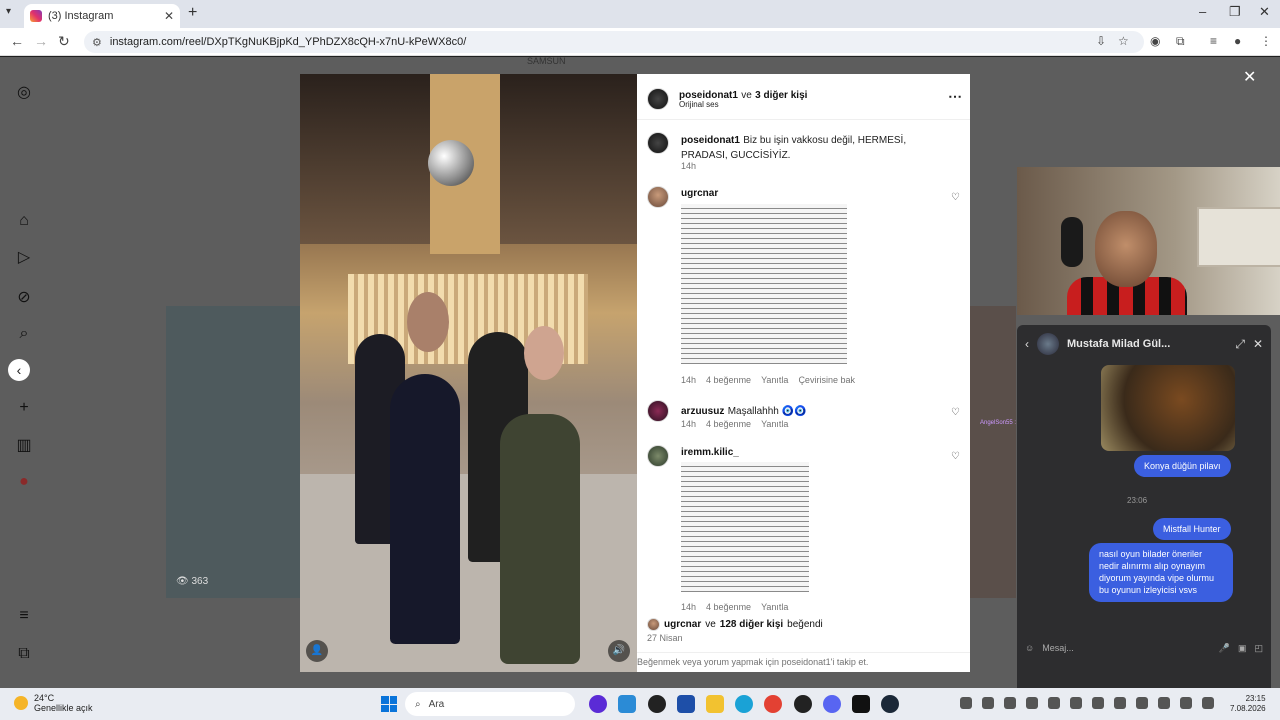  What do you see at coordinates (389, 704) in the screenshot?
I see `start-icon` at bounding box center [389, 704].